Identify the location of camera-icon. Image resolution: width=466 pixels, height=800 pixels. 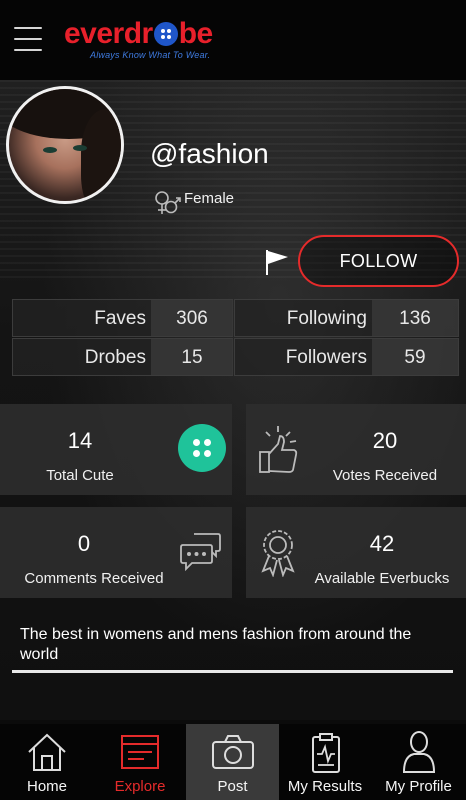
(233, 752).